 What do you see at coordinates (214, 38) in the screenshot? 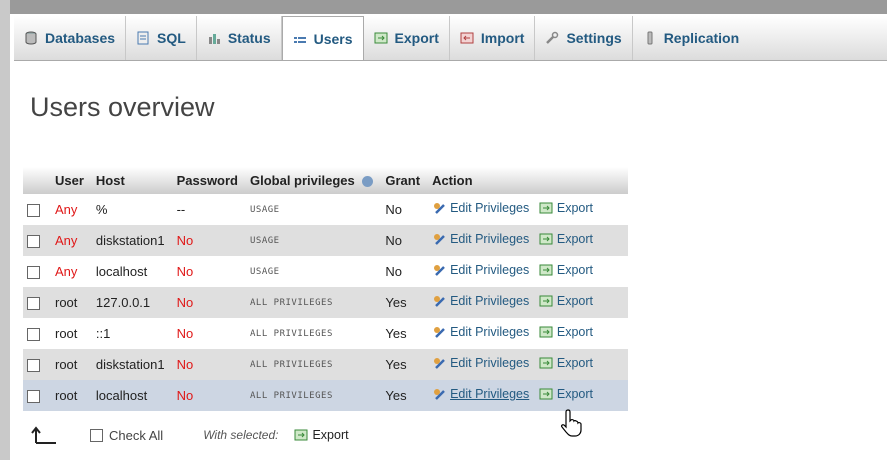
I see `status-icon` at bounding box center [214, 38].